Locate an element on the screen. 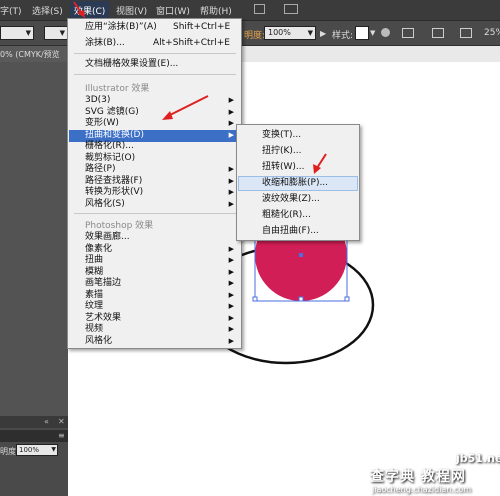 Image resolution: width=500 pixels, height=496 pixels. menu-item-label: 艺术效果 is located at coordinates (103, 317).